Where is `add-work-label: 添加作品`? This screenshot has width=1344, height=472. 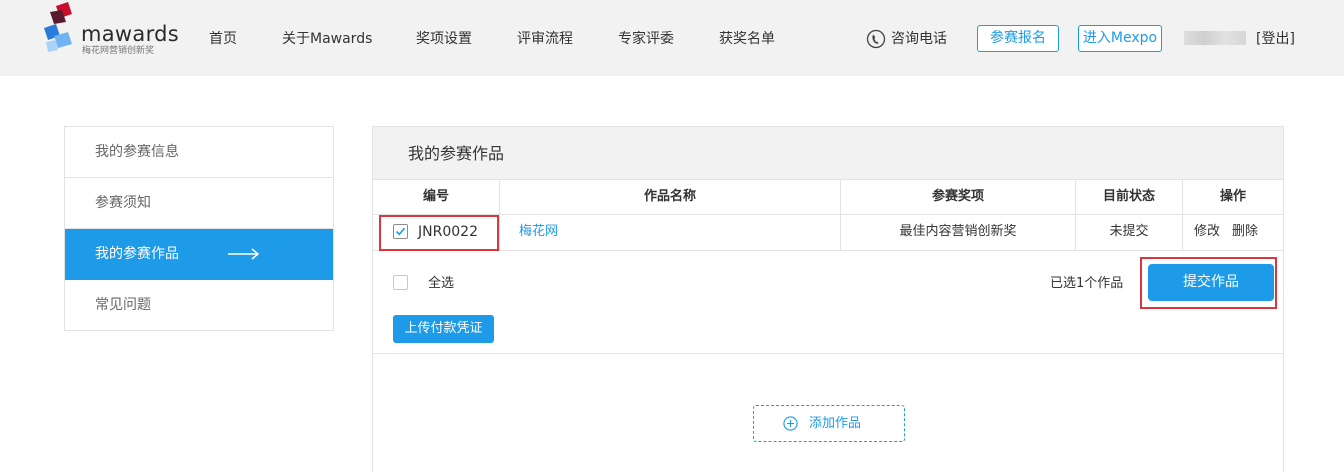 add-work-label: 添加作品 is located at coordinates (835, 423).